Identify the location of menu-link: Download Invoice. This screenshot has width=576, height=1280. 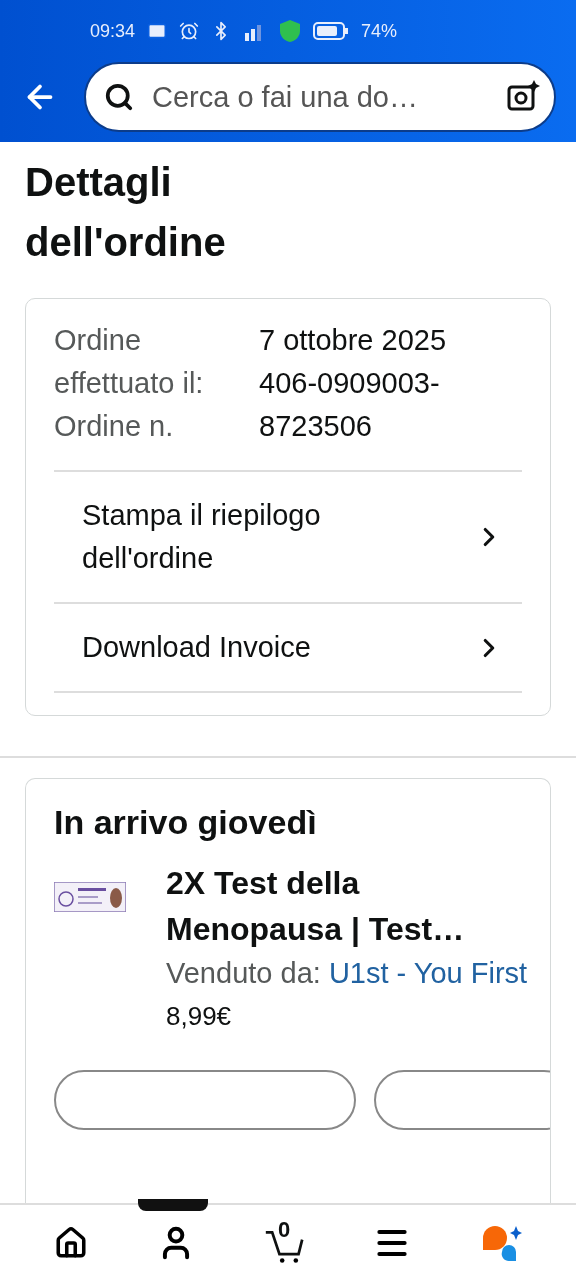
(288, 648).